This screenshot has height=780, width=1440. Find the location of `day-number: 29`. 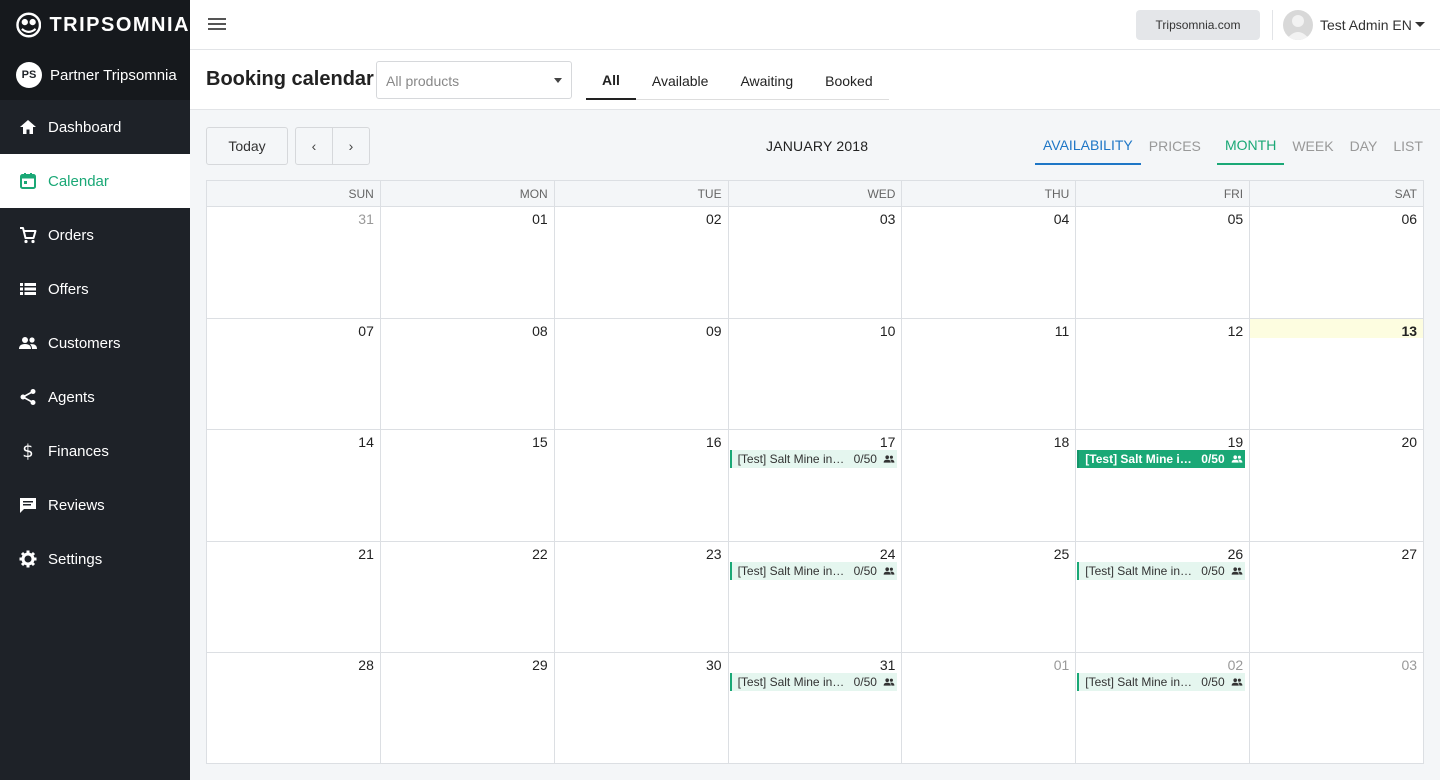

day-number: 29 is located at coordinates (540, 665).